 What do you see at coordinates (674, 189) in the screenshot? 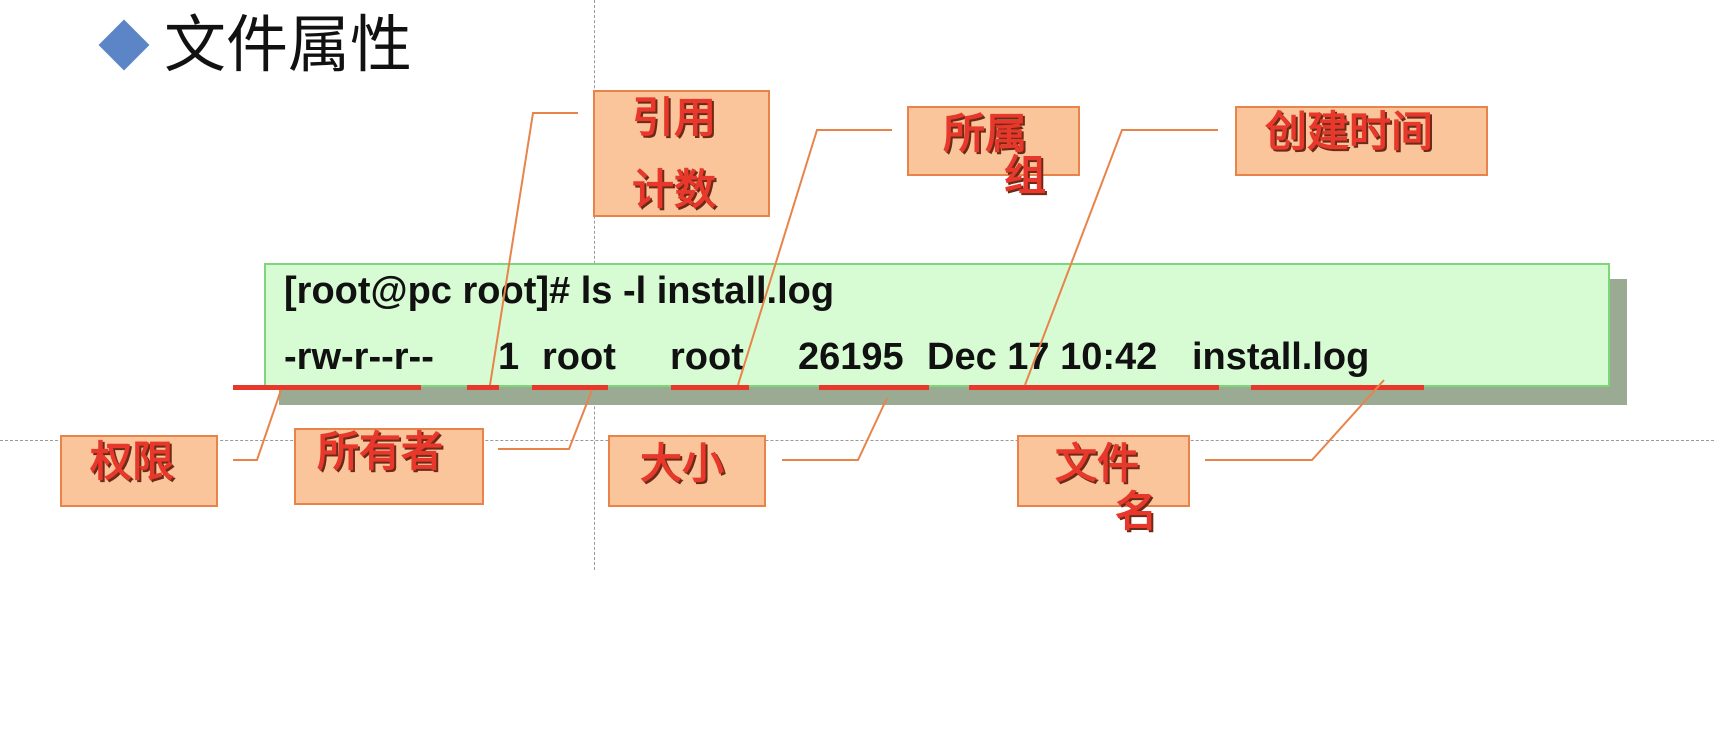
I see `label-ref-count-line2: 计数` at bounding box center [674, 189].